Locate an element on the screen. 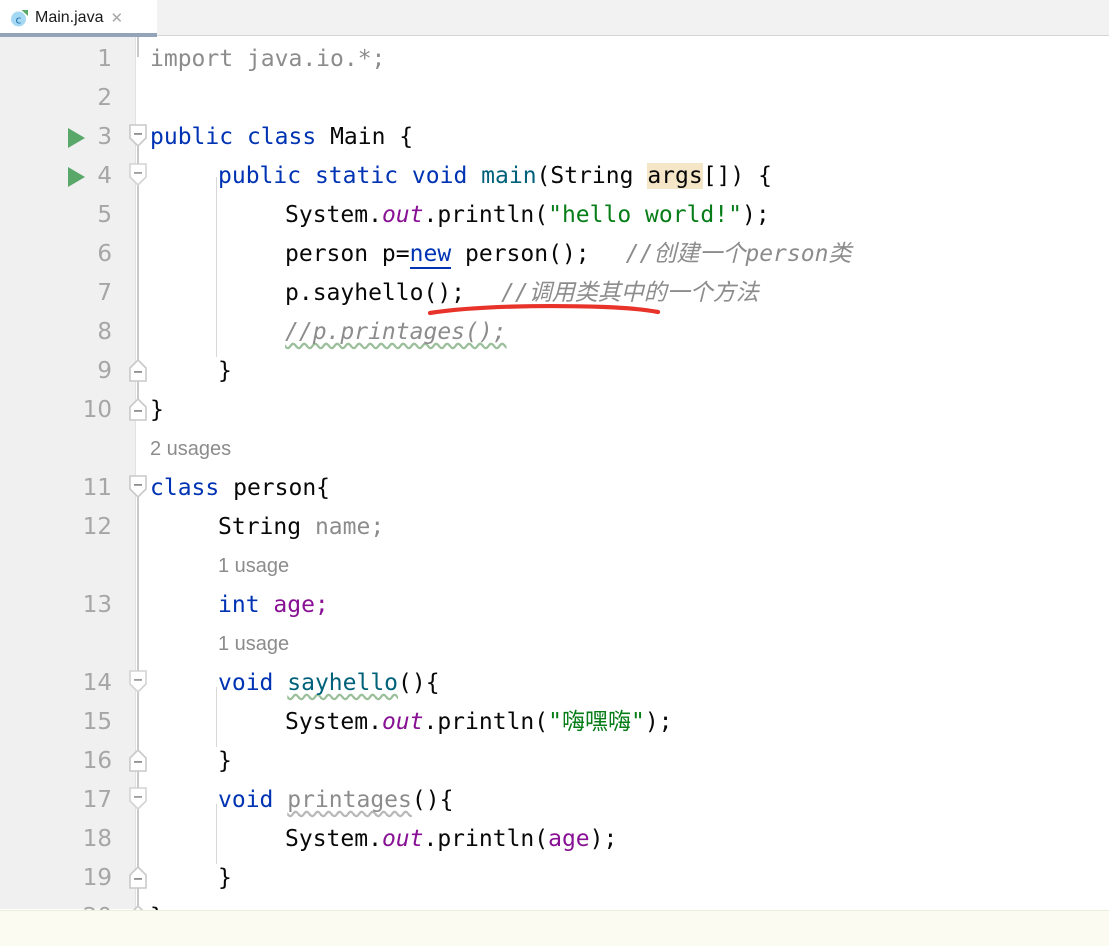 The image size is (1109, 946). line-number: 18 is located at coordinates (97, 839).